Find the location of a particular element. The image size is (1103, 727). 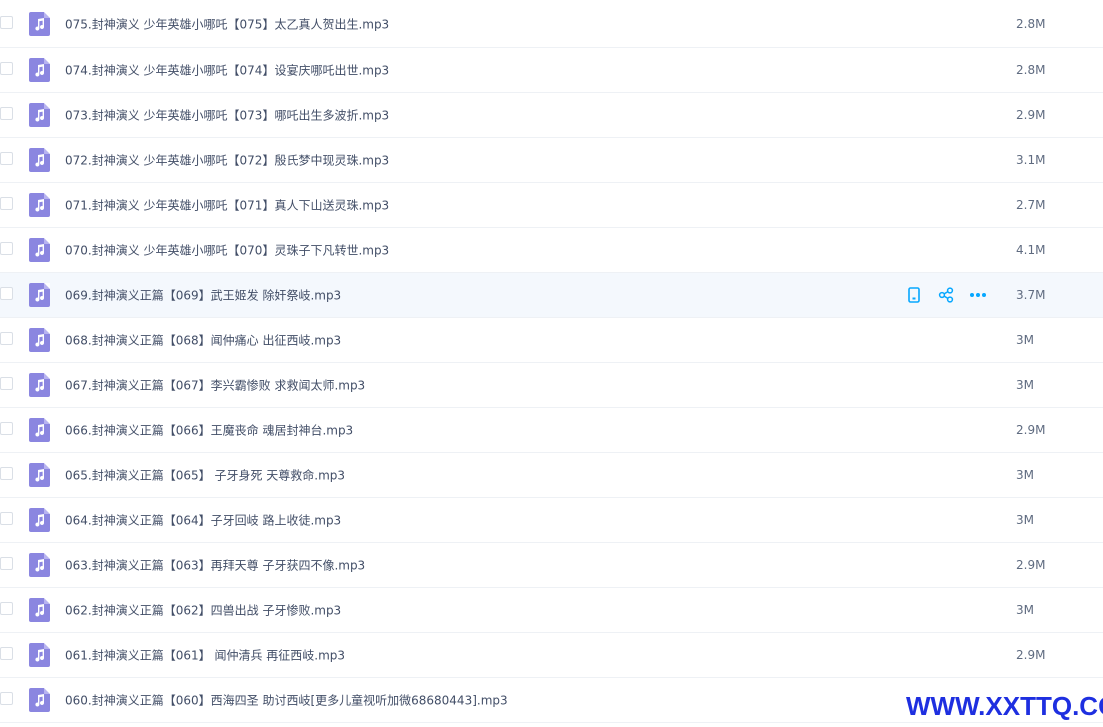

file-row: 061.封神演义正篇【061】 闻仲清兵 再征西岐.mp3 2.9M is located at coordinates (551, 655).